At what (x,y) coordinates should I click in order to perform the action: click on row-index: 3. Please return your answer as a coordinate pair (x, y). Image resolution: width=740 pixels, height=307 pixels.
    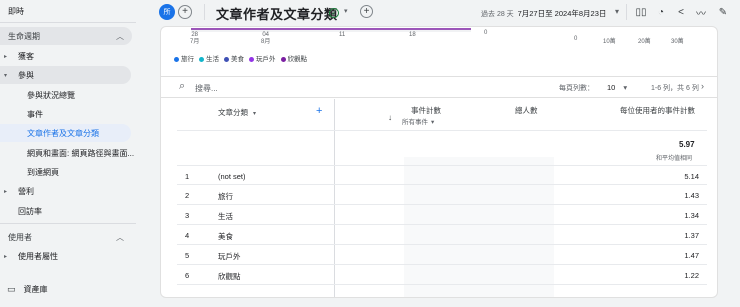
    Looking at the image, I should click on (187, 215).